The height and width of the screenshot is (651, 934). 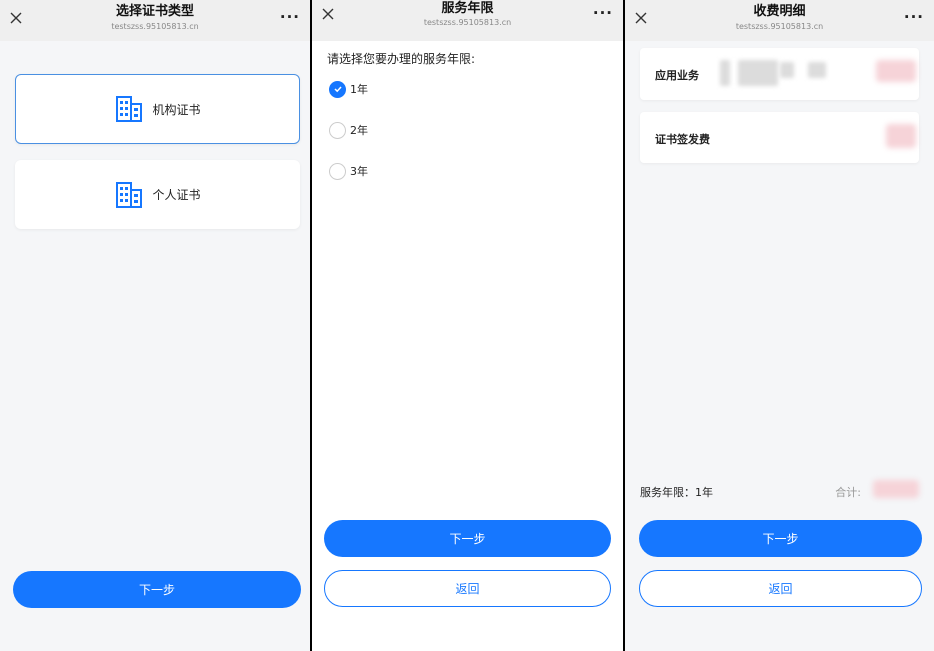 What do you see at coordinates (779, 11) in the screenshot?
I see `page-title: 收费明细` at bounding box center [779, 11].